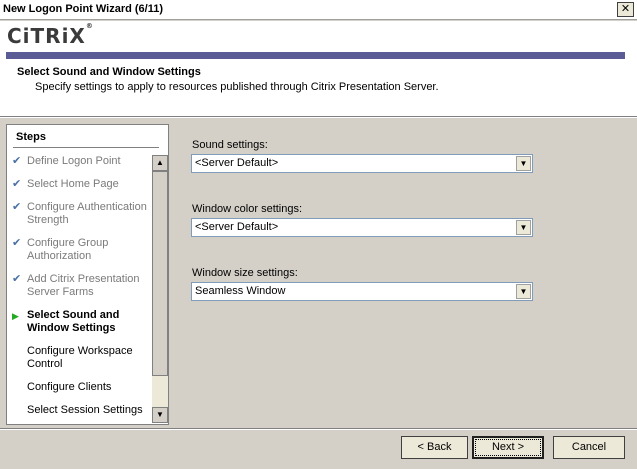 The image size is (637, 469). I want to click on current-step-arrow-icon: ▶, so click(15, 316).